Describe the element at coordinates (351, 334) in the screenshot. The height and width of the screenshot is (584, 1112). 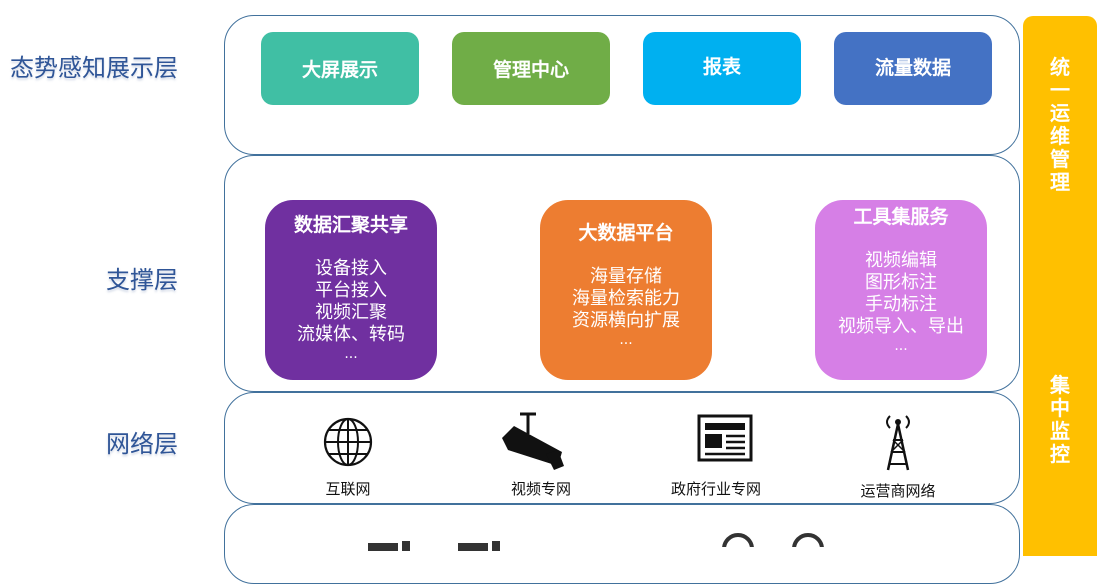
I see `card-item: 流媒体、转码` at that location.